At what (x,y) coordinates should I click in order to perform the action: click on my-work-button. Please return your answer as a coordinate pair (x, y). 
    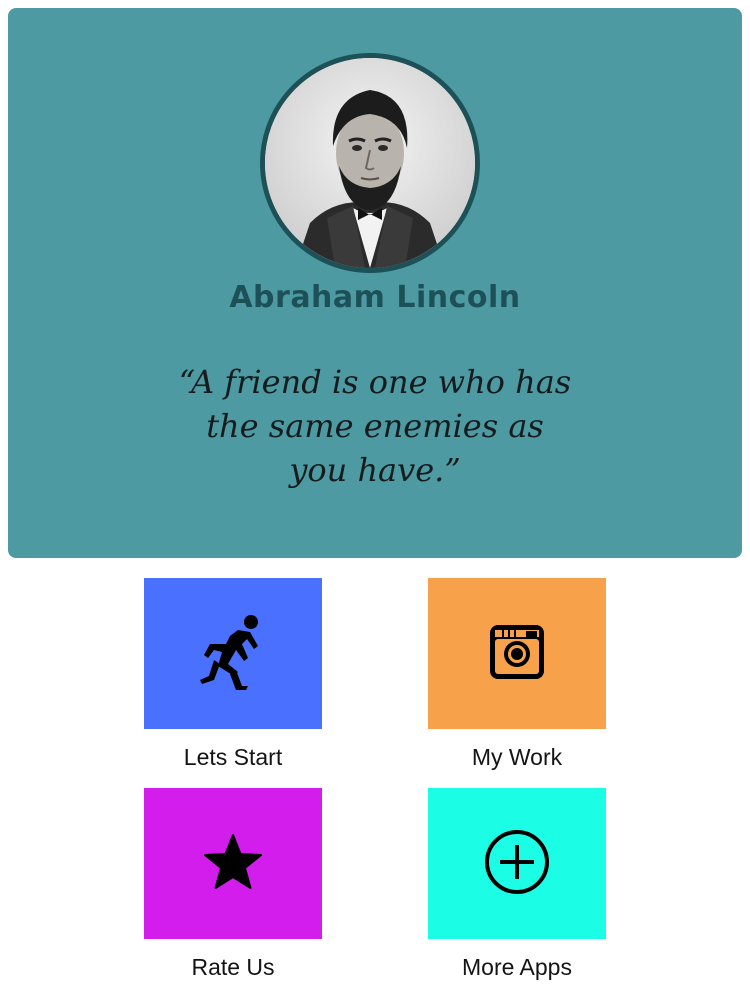
    Looking at the image, I should click on (517, 653).